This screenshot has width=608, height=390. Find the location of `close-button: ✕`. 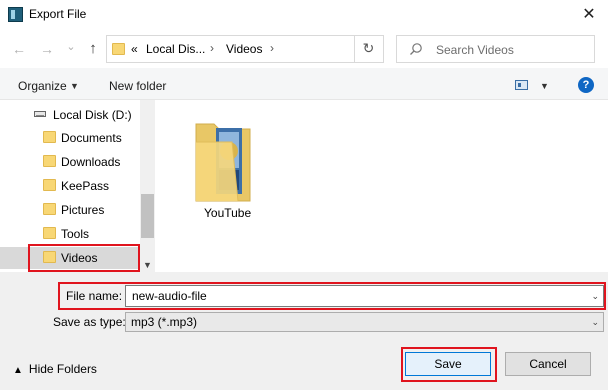

close-button: ✕ is located at coordinates (589, 15).